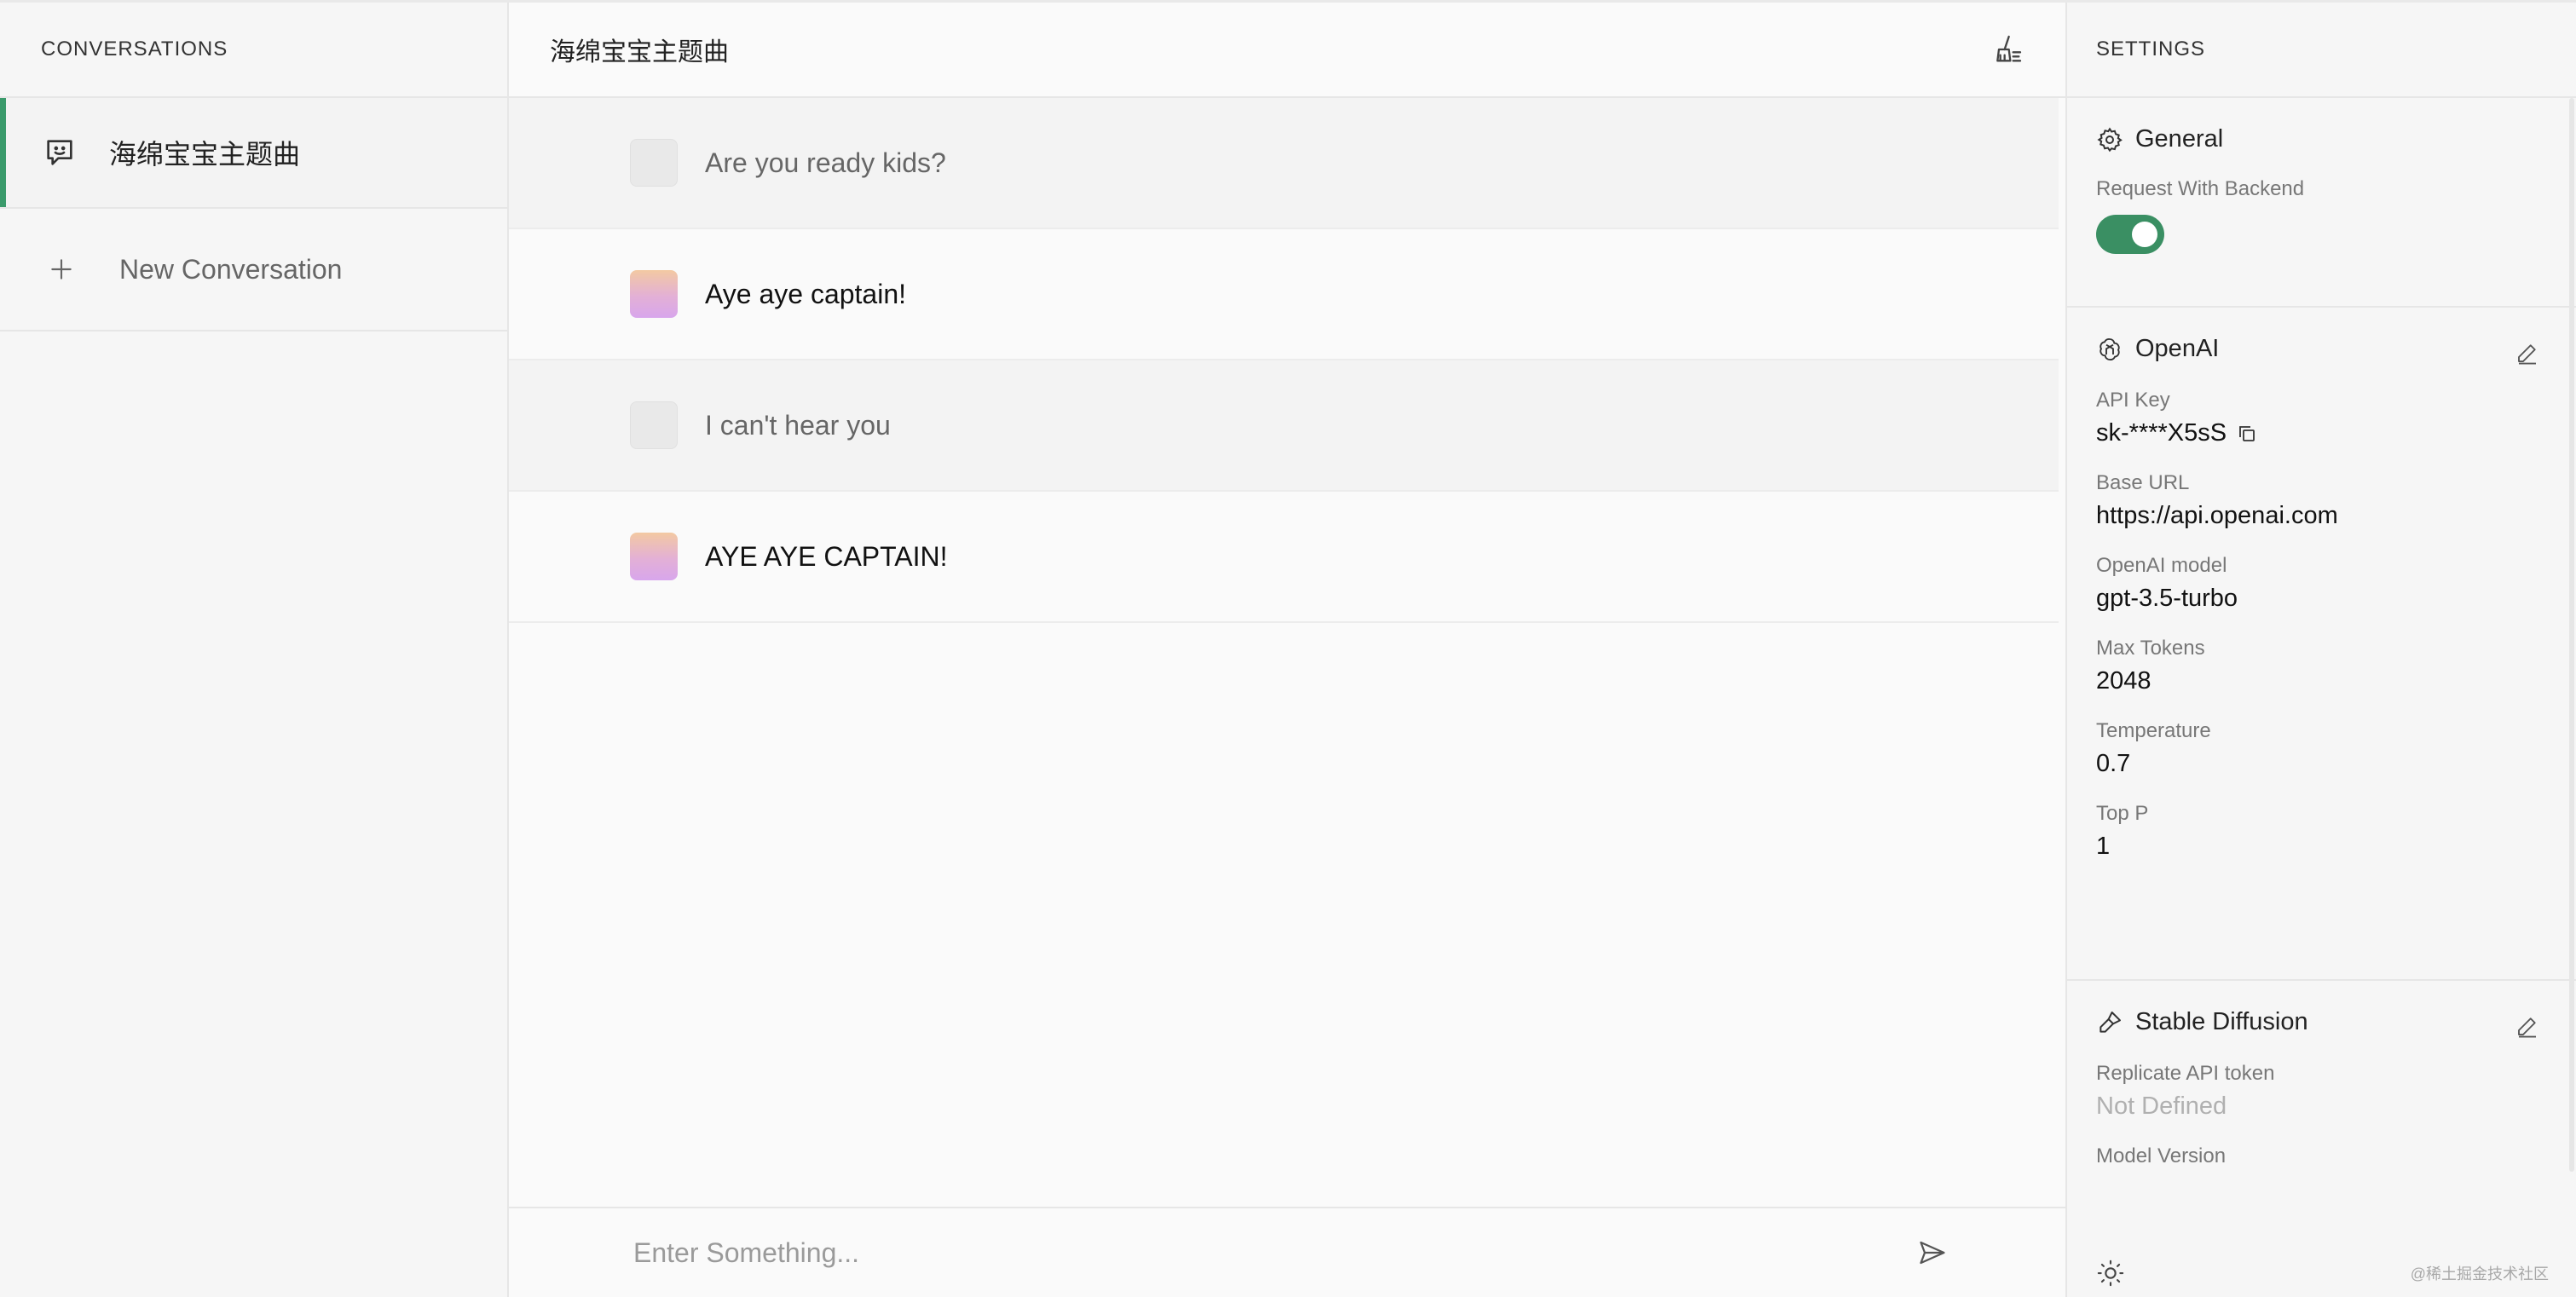  Describe the element at coordinates (2321, 1008) in the screenshot. I see `stable-diffusion-title: Stable Diffusion` at that location.